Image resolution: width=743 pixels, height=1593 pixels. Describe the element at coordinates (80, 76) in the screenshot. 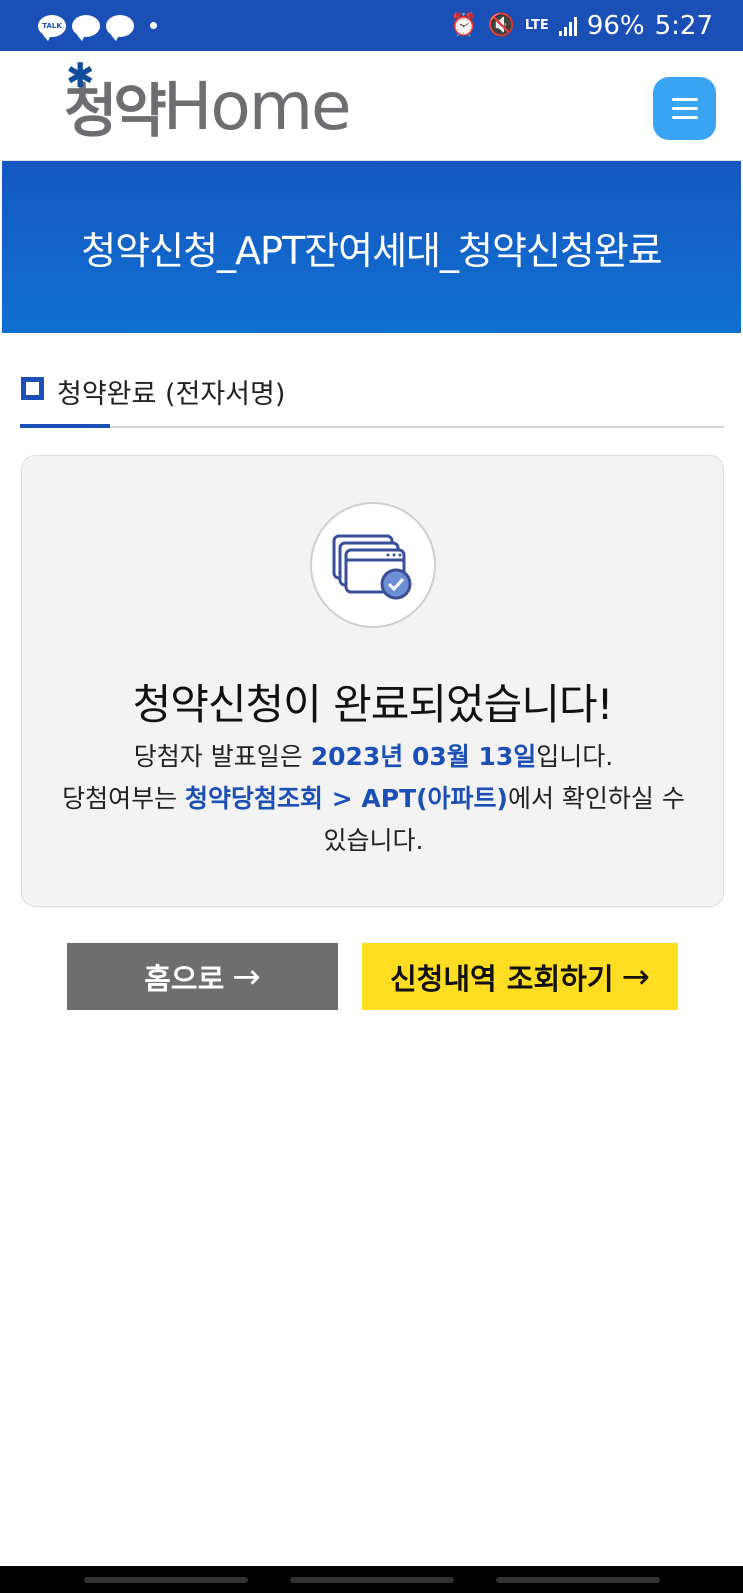

I see `logo-star-icon: ✱` at that location.